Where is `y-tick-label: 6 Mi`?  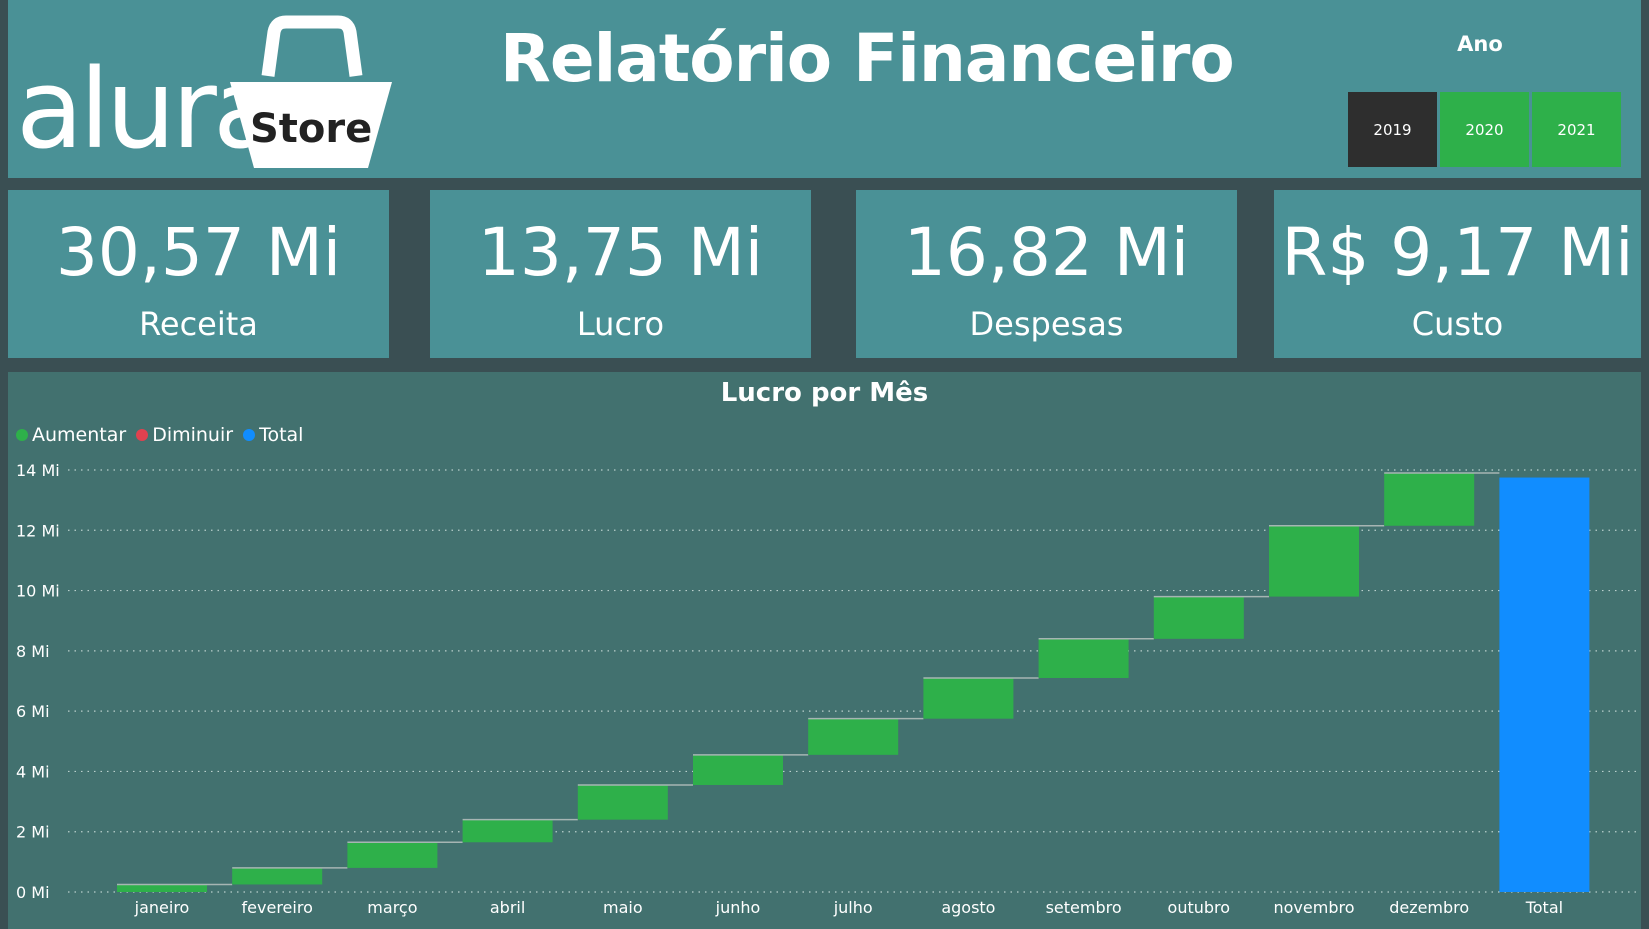 y-tick-label: 6 Mi is located at coordinates (33, 711).